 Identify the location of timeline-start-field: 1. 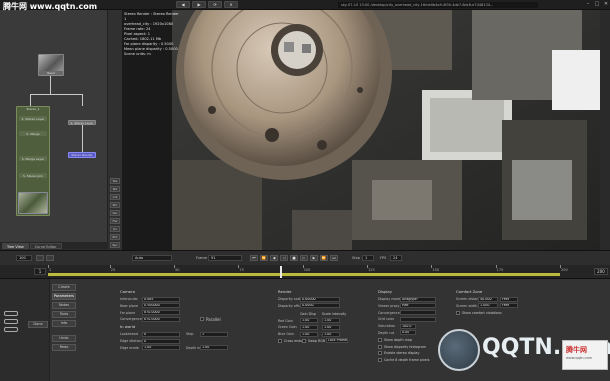
(40, 271).